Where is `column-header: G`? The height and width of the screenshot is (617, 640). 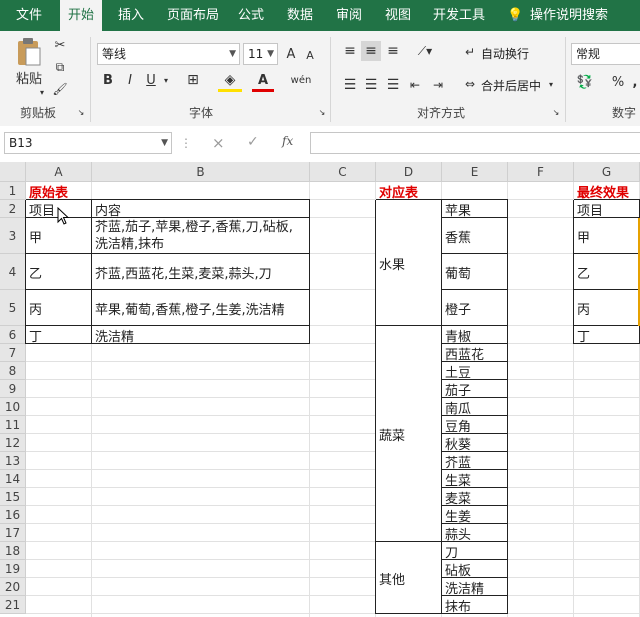 column-header: G is located at coordinates (607, 172).